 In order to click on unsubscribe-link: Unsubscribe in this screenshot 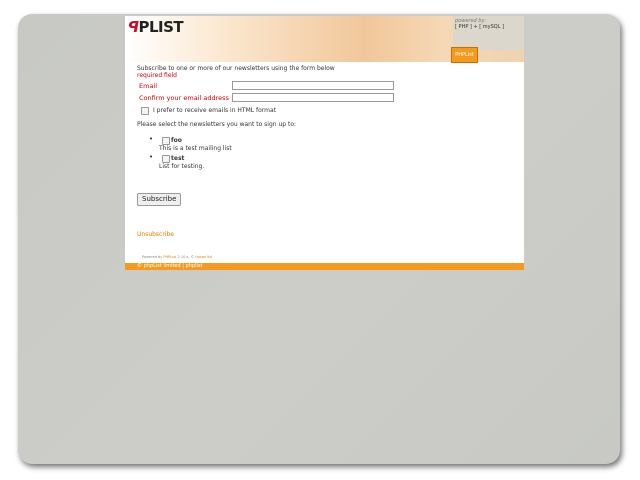, I will do `click(155, 234)`.